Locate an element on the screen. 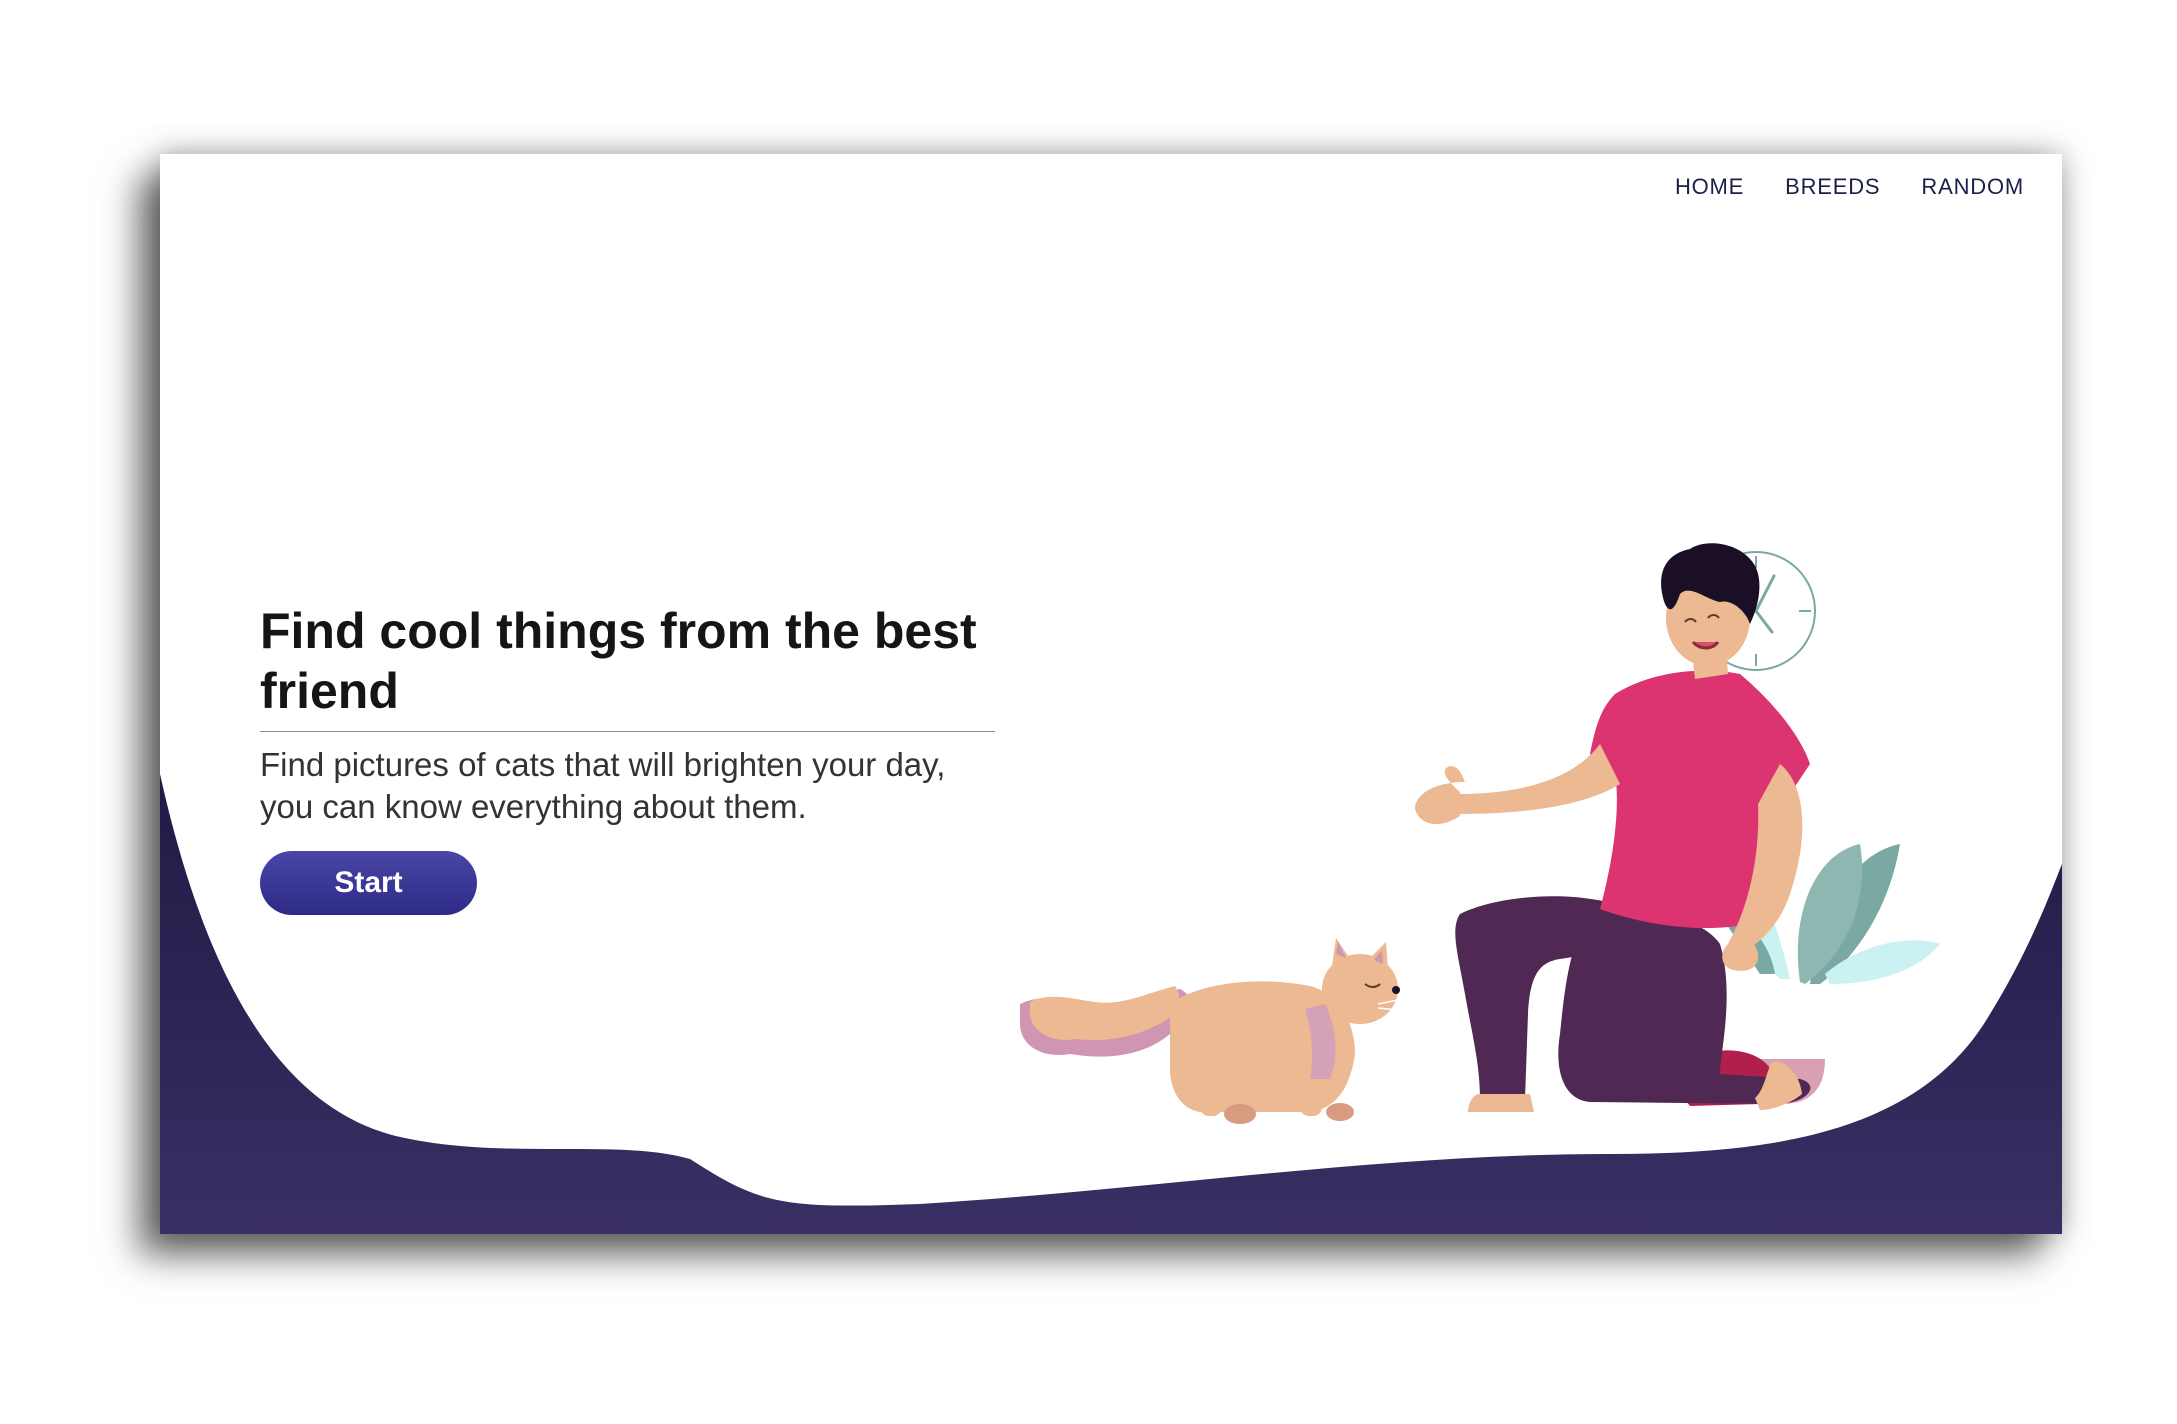  start-button: Start is located at coordinates (368, 883).